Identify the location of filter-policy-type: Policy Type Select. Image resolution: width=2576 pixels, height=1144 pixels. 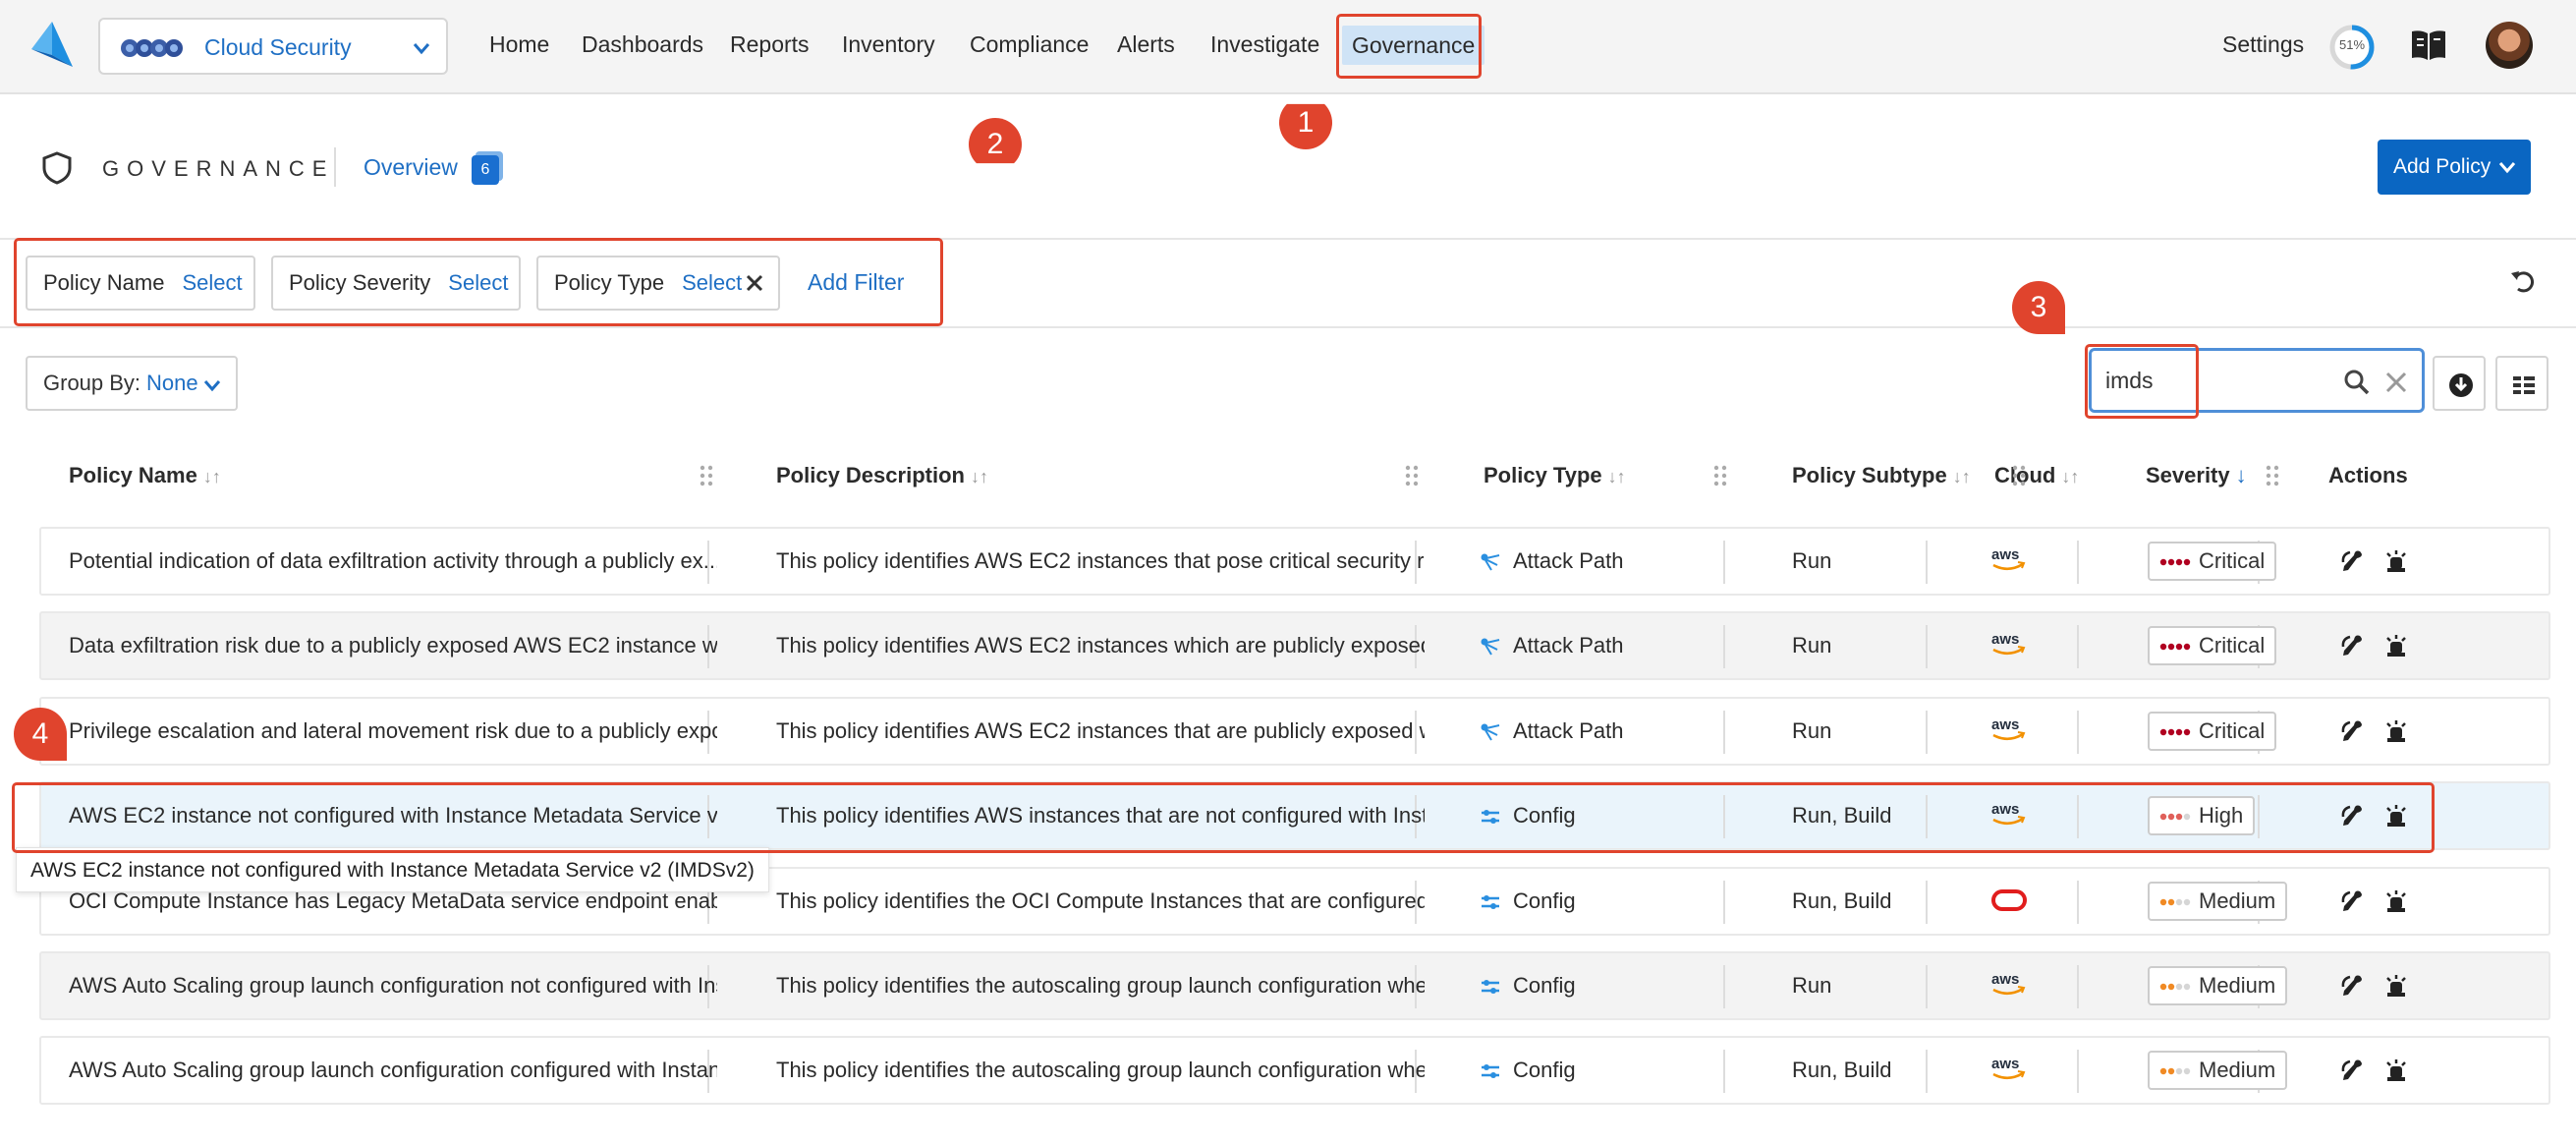
(658, 283).